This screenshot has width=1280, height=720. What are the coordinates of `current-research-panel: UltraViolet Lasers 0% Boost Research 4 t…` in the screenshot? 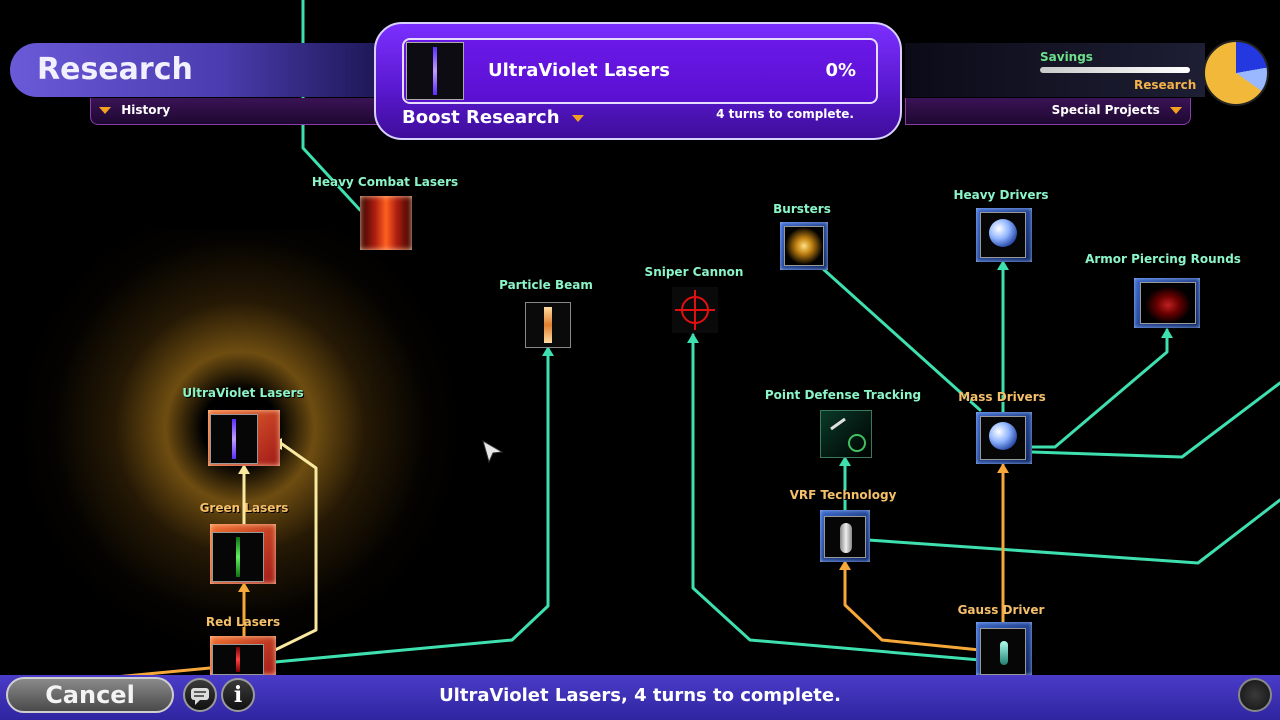 It's located at (638, 81).